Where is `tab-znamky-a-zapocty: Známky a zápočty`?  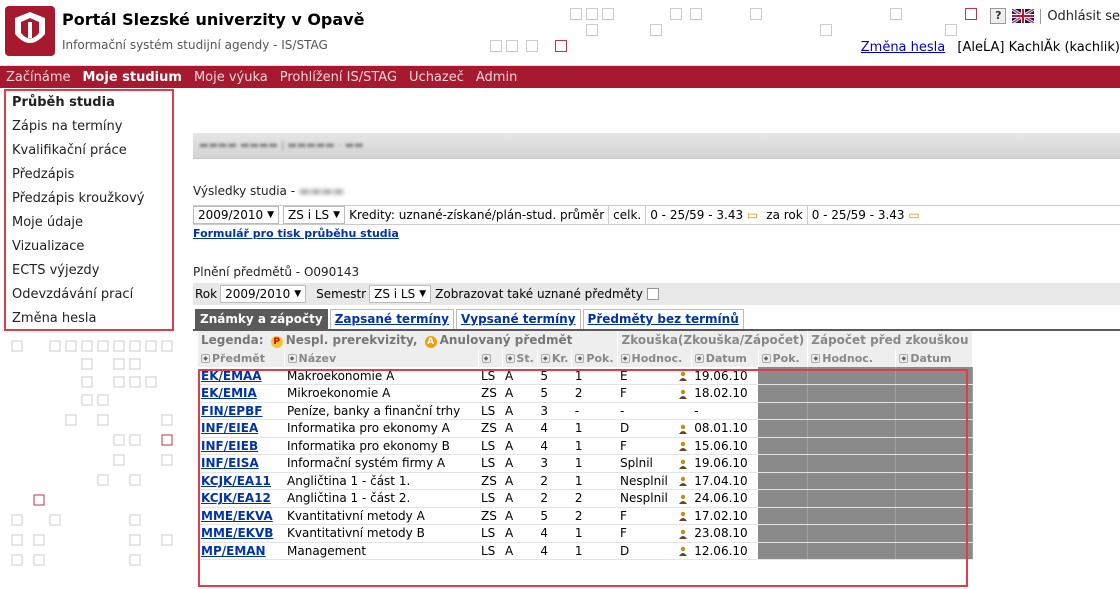
tab-znamky-a-zapocty: Známky a zápočty is located at coordinates (261, 319).